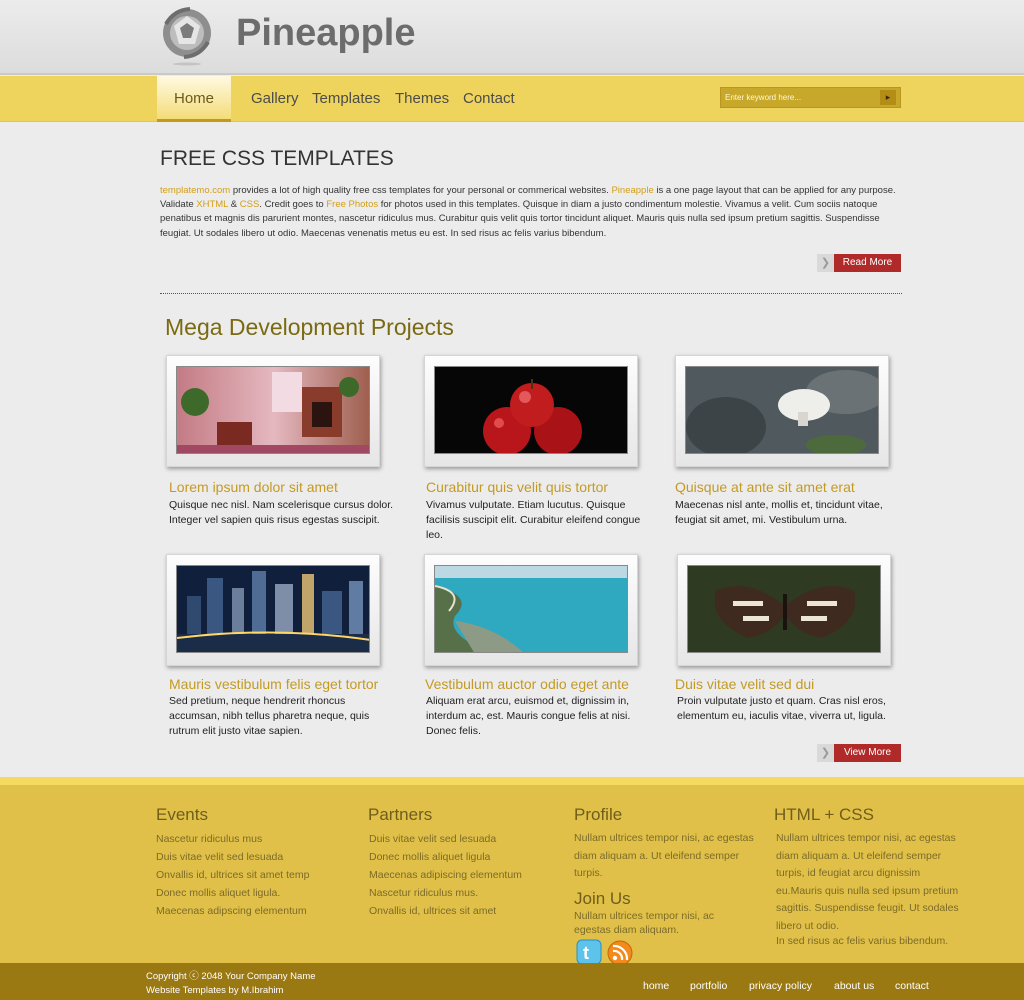  Describe the element at coordinates (531, 293) in the screenshot. I see `section-divider` at that location.